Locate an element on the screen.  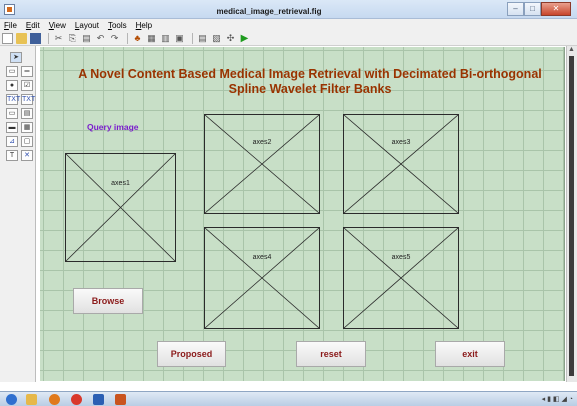
toolbar: ✂ ⎘ ▤ ↶ ↷ ♣ ▦ ▥ ▣ ▤ ▧ ✣ ▶ is located at coordinates (288, 39).